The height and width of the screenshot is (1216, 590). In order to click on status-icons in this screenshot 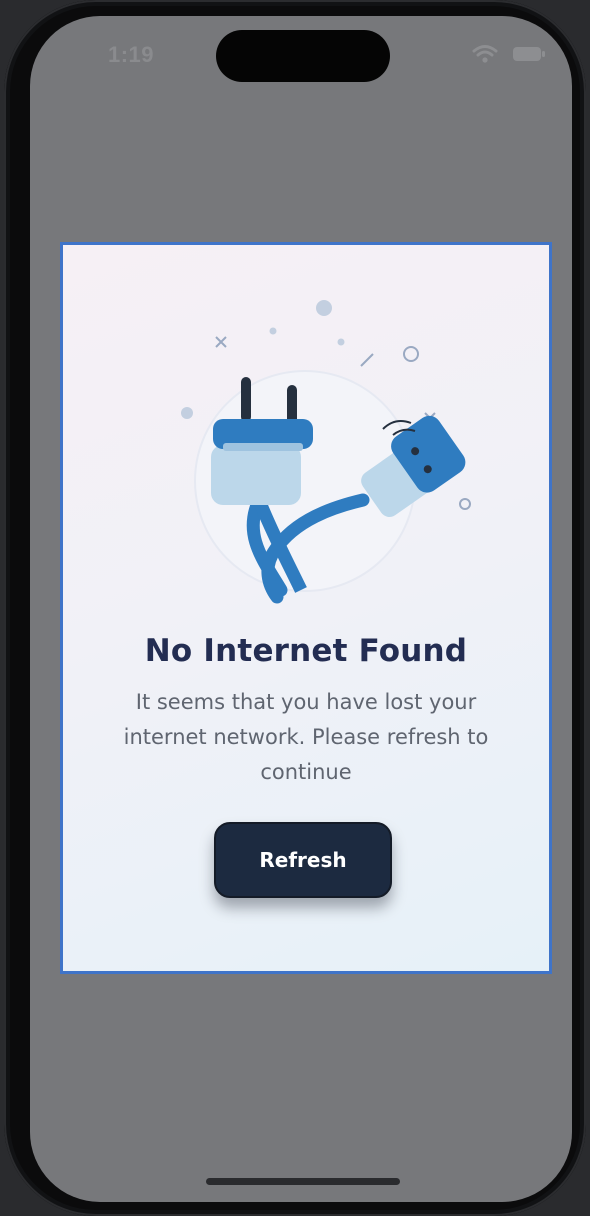, I will do `click(509, 54)`.